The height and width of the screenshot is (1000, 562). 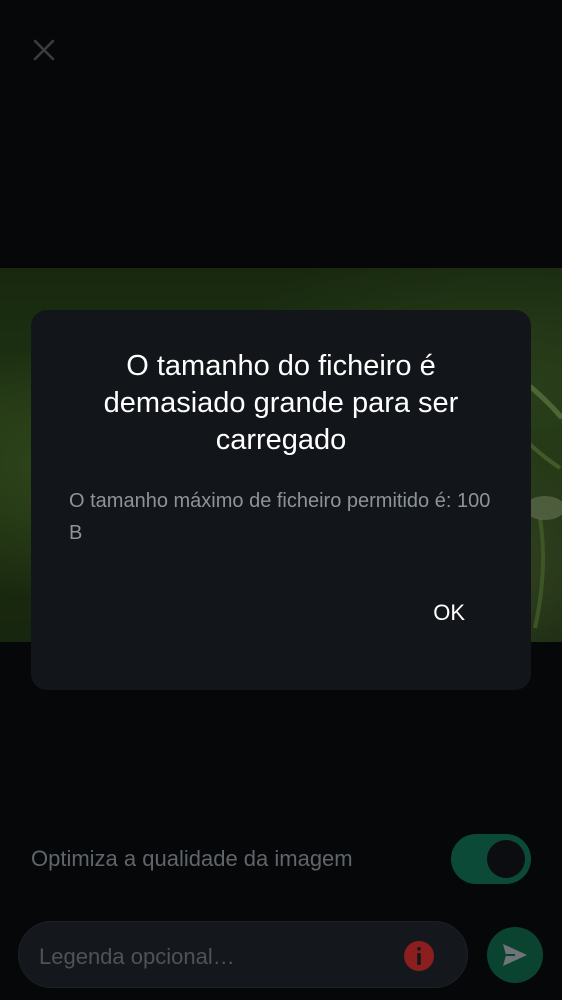 I want to click on ok-button: OK, so click(x=449, y=613).